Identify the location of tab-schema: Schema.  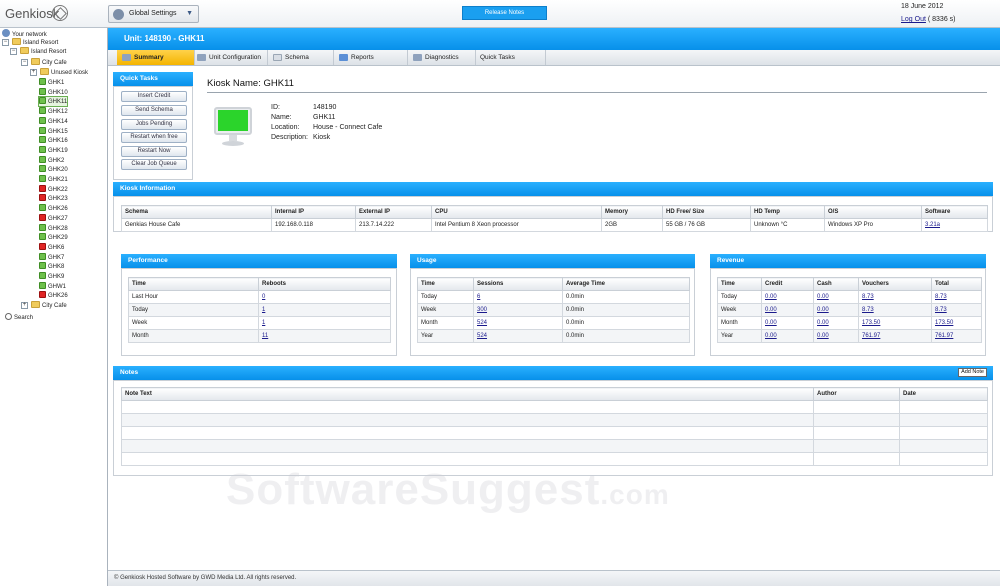
(301, 57).